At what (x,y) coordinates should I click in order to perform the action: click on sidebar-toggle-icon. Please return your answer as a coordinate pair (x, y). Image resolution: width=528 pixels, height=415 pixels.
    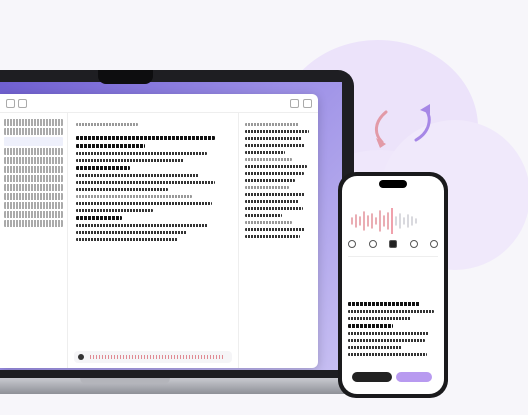
    Looking at the image, I should click on (22, 103).